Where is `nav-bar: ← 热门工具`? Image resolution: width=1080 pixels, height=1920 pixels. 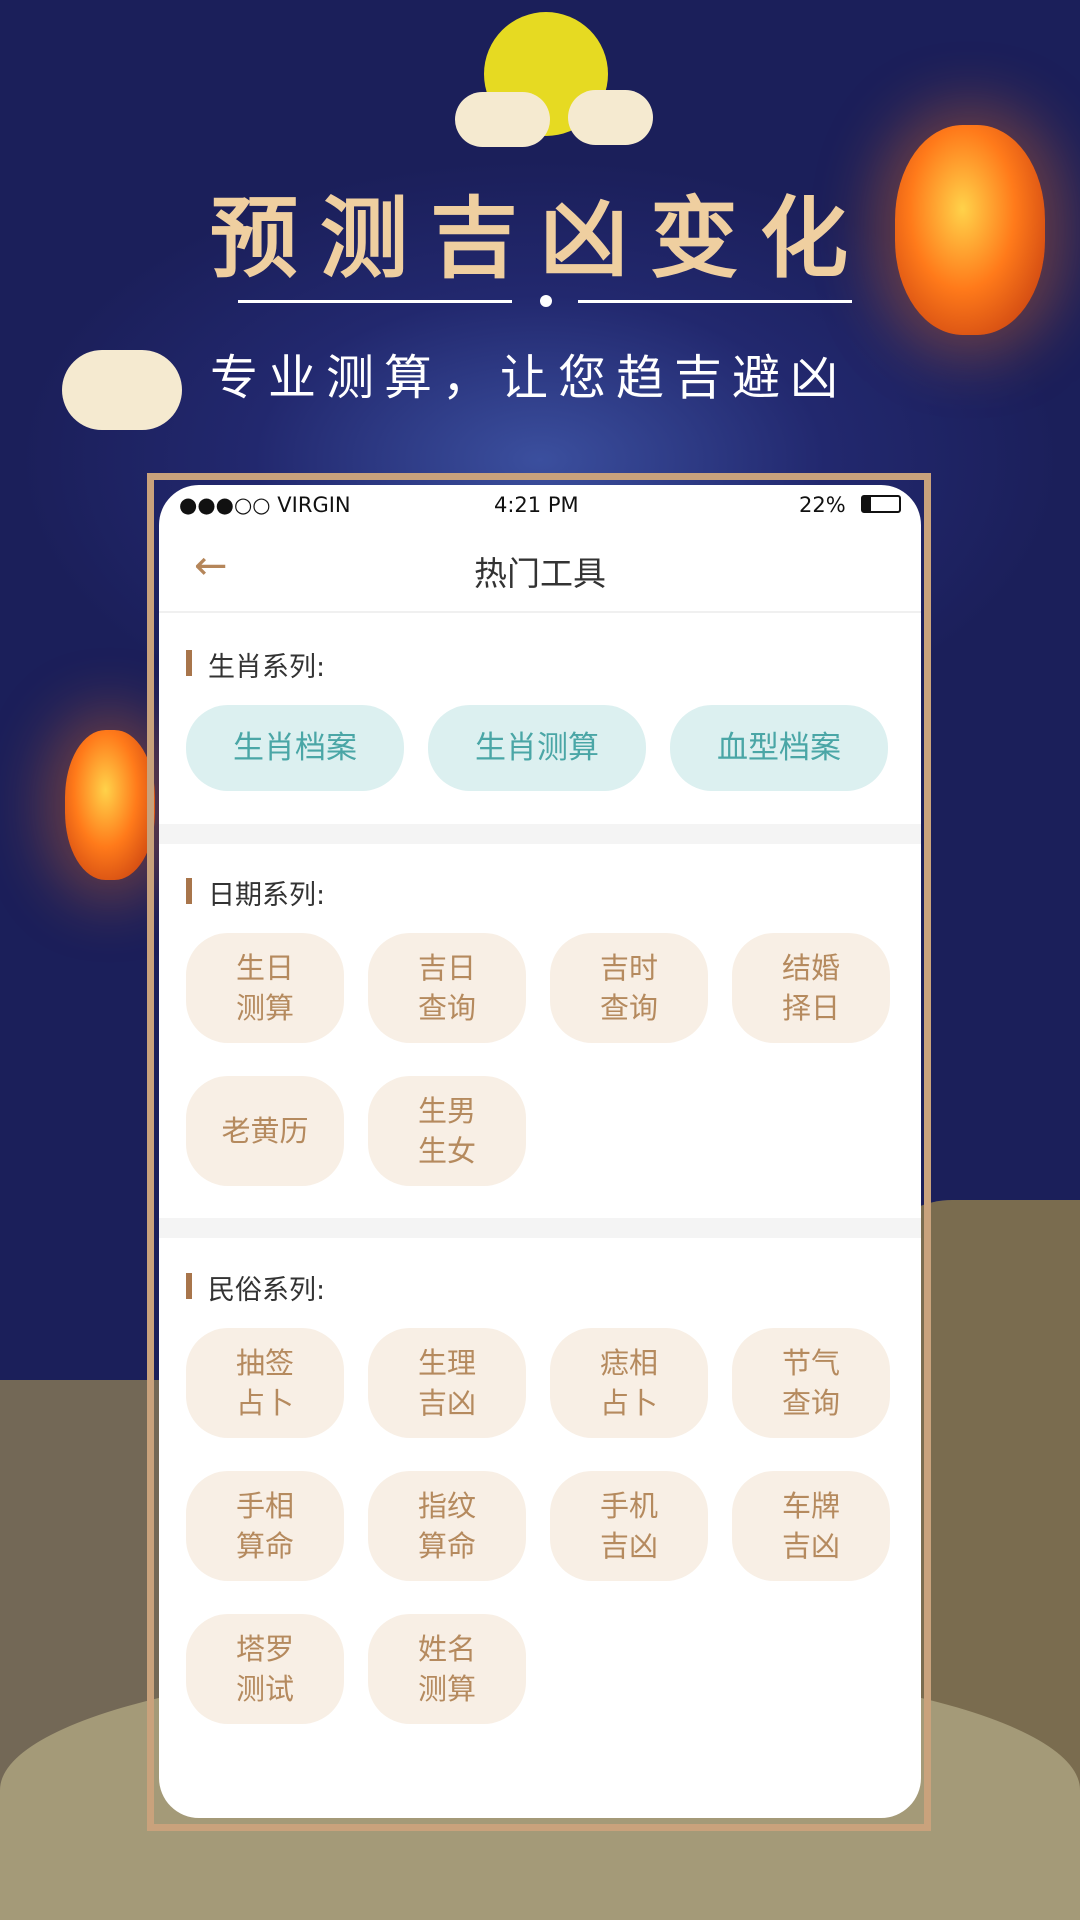 nav-bar: ← 热门工具 is located at coordinates (540, 567).